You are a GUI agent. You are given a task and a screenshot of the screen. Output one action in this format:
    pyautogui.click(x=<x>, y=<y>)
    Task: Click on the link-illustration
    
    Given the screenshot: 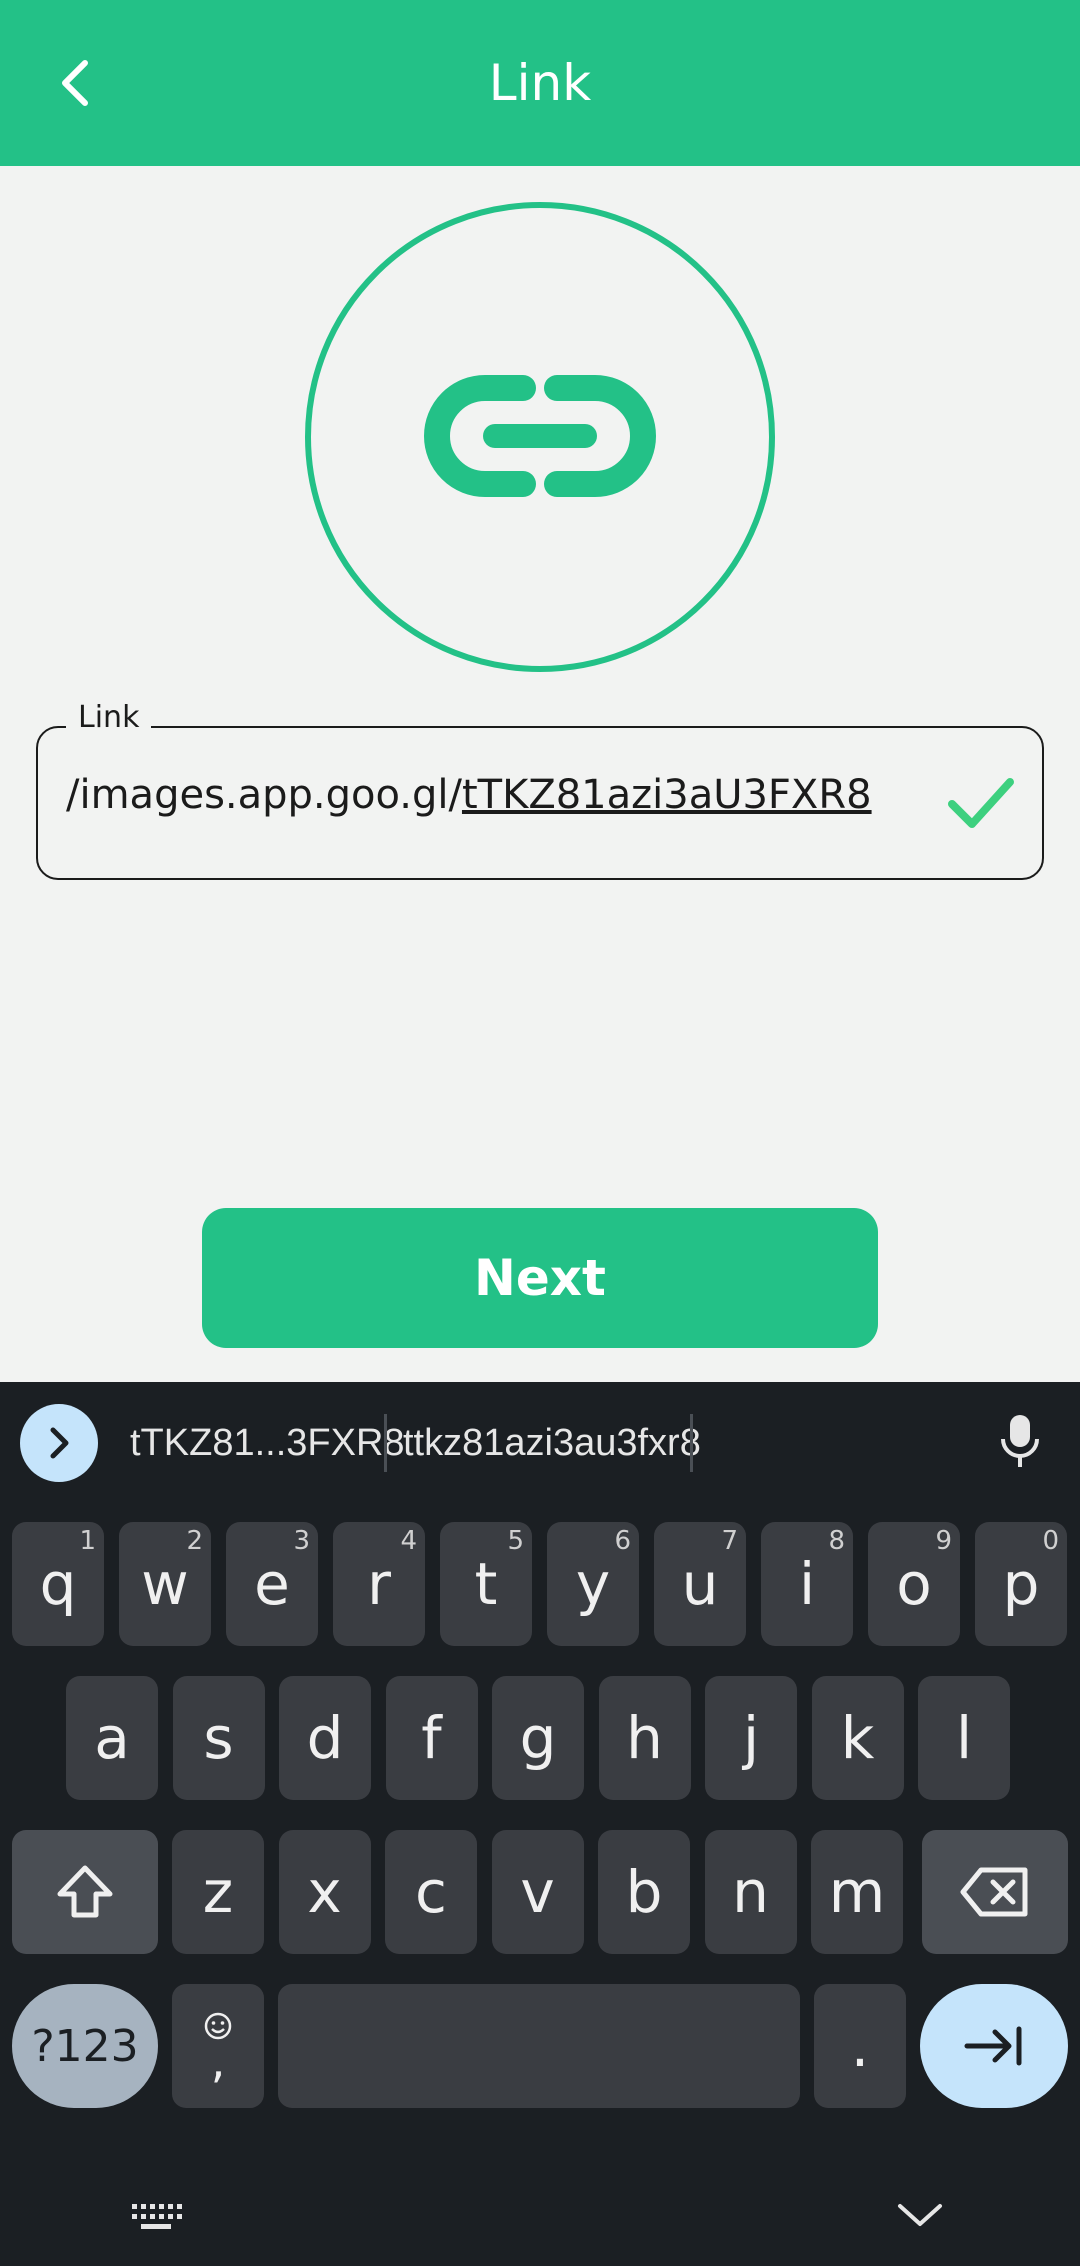 What is the action you would take?
    pyautogui.click(x=540, y=437)
    